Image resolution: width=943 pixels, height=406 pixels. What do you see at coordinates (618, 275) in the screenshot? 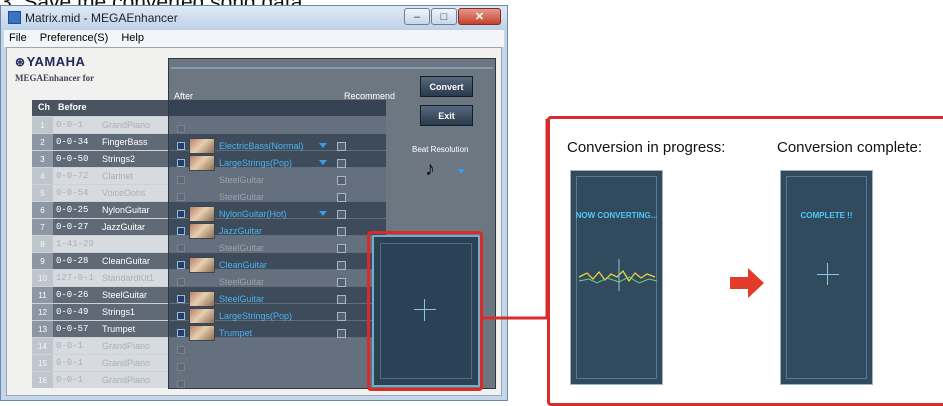
I see `waveform-icon` at bounding box center [618, 275].